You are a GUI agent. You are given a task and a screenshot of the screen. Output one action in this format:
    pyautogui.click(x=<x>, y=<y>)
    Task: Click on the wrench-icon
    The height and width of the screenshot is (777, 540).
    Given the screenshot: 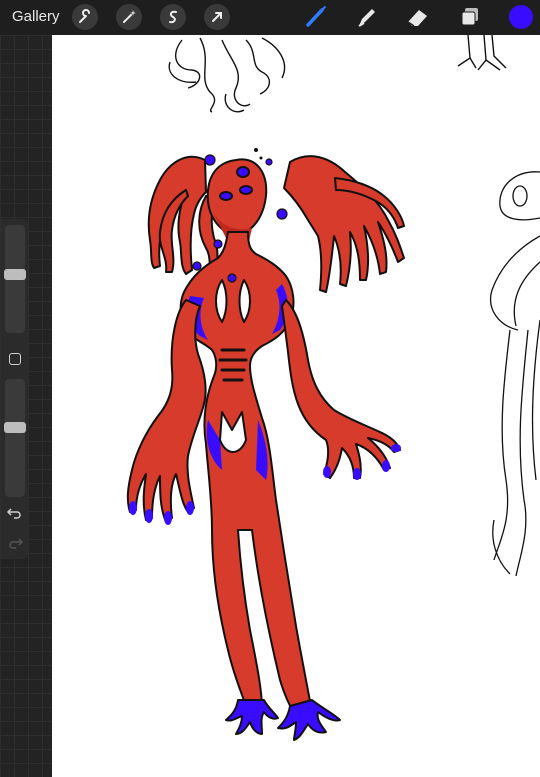 What is the action you would take?
    pyautogui.click(x=85, y=17)
    